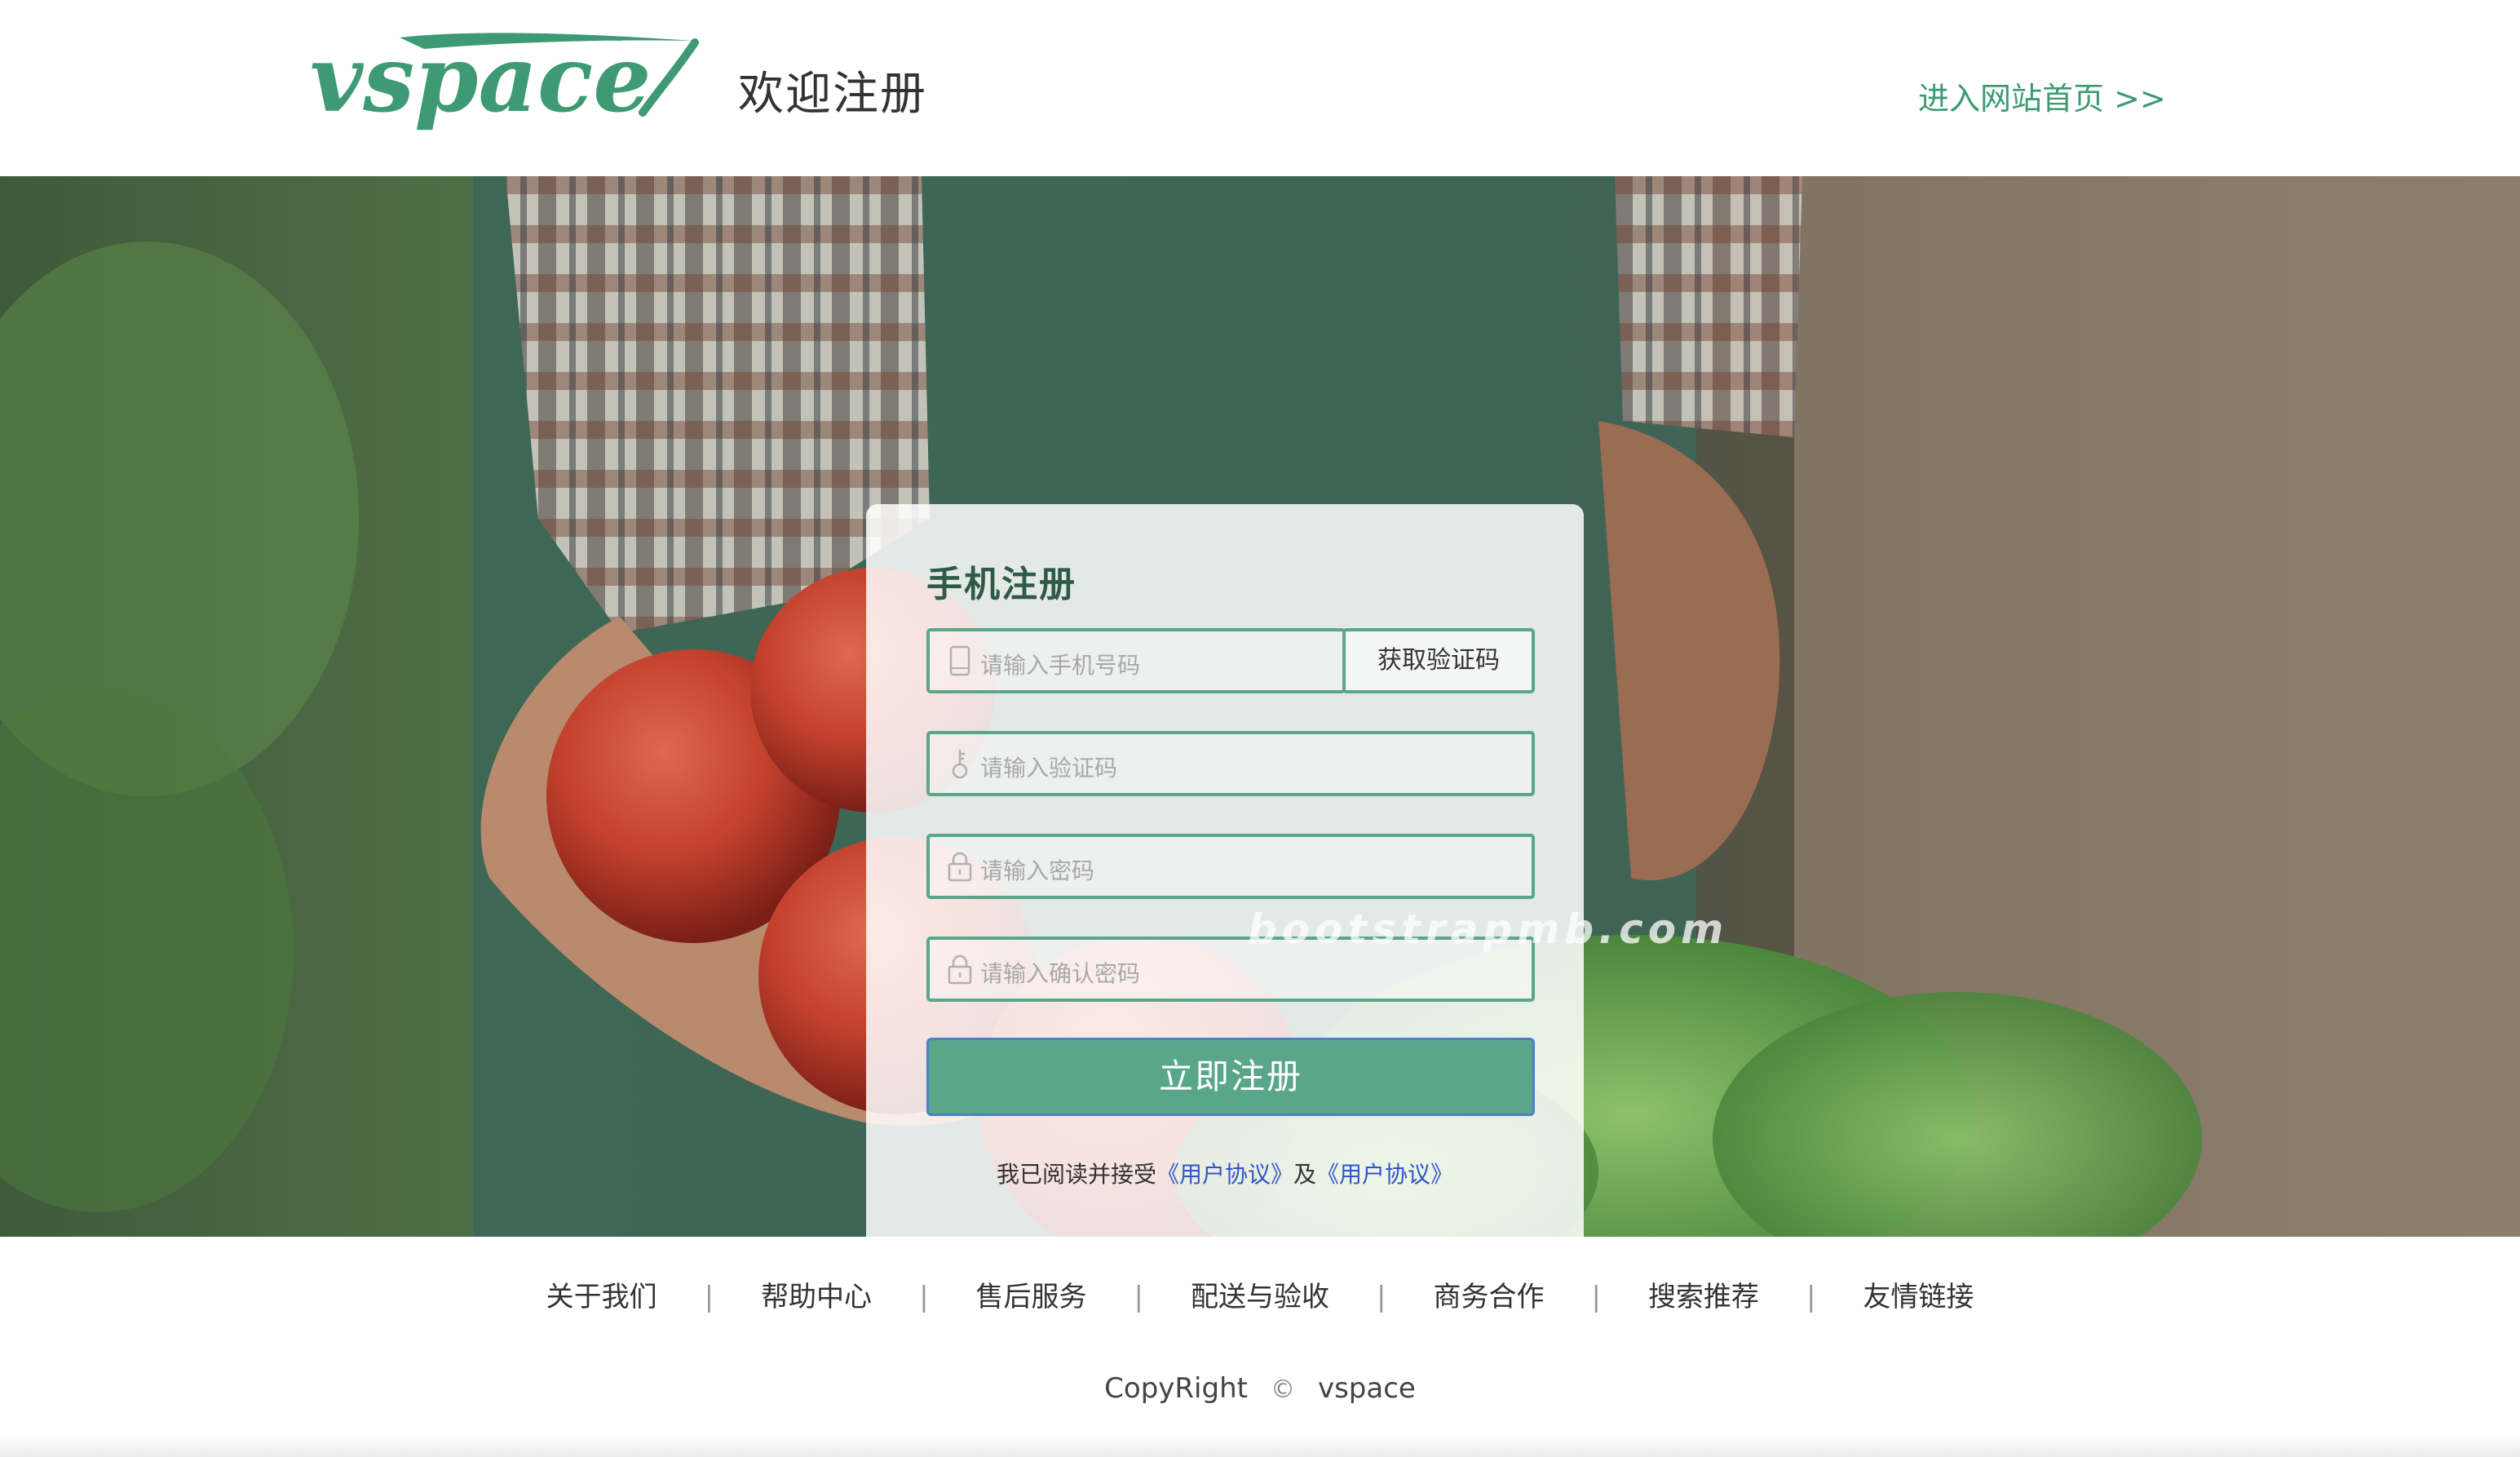 Image resolution: width=2520 pixels, height=1457 pixels. What do you see at coordinates (1037, 870) in the screenshot?
I see `password-placeholder: 请输入密码` at bounding box center [1037, 870].